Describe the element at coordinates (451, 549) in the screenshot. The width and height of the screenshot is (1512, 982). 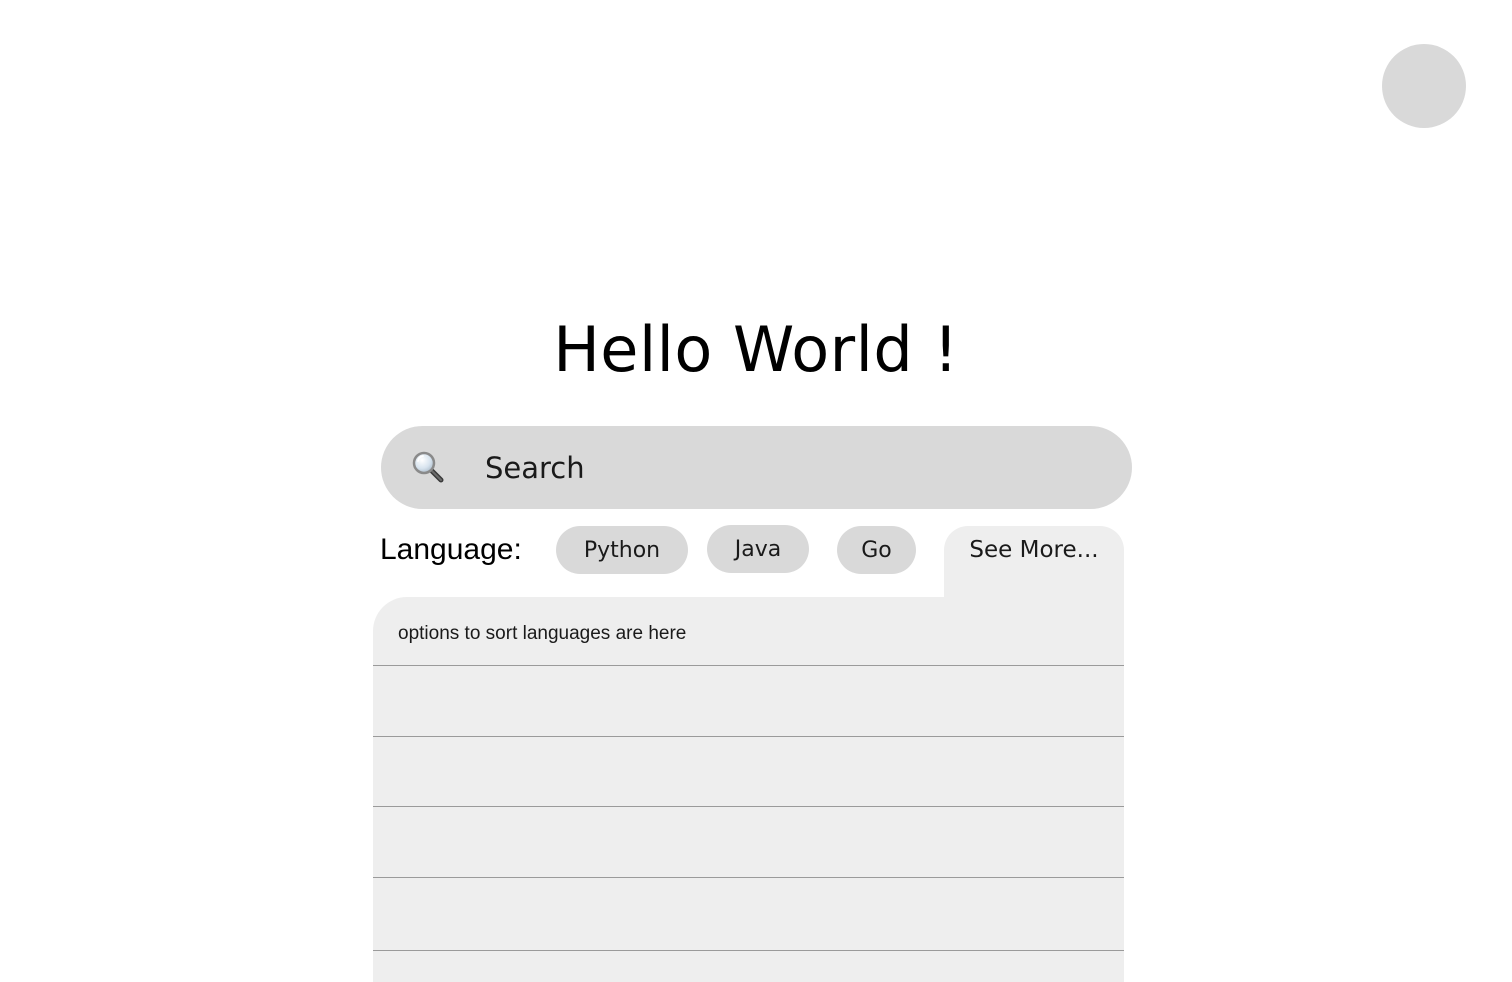
I see `language-filter-label: Language:` at that location.